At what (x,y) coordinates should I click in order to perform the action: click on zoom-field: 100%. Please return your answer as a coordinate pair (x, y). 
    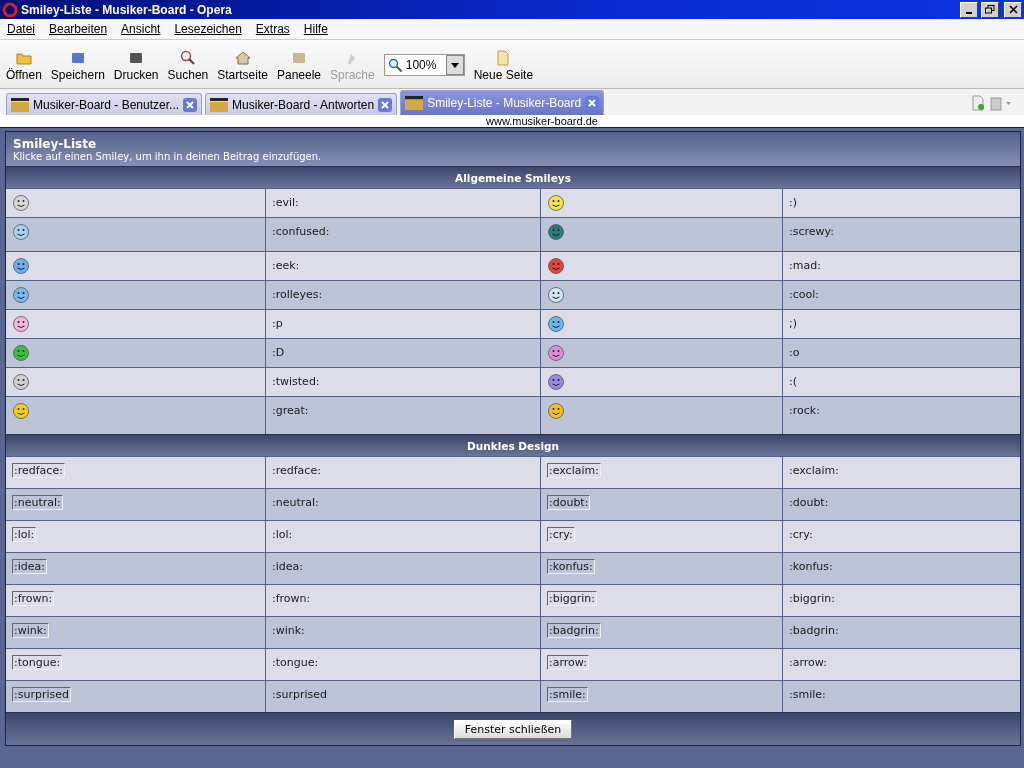
    Looking at the image, I should click on (424, 65).